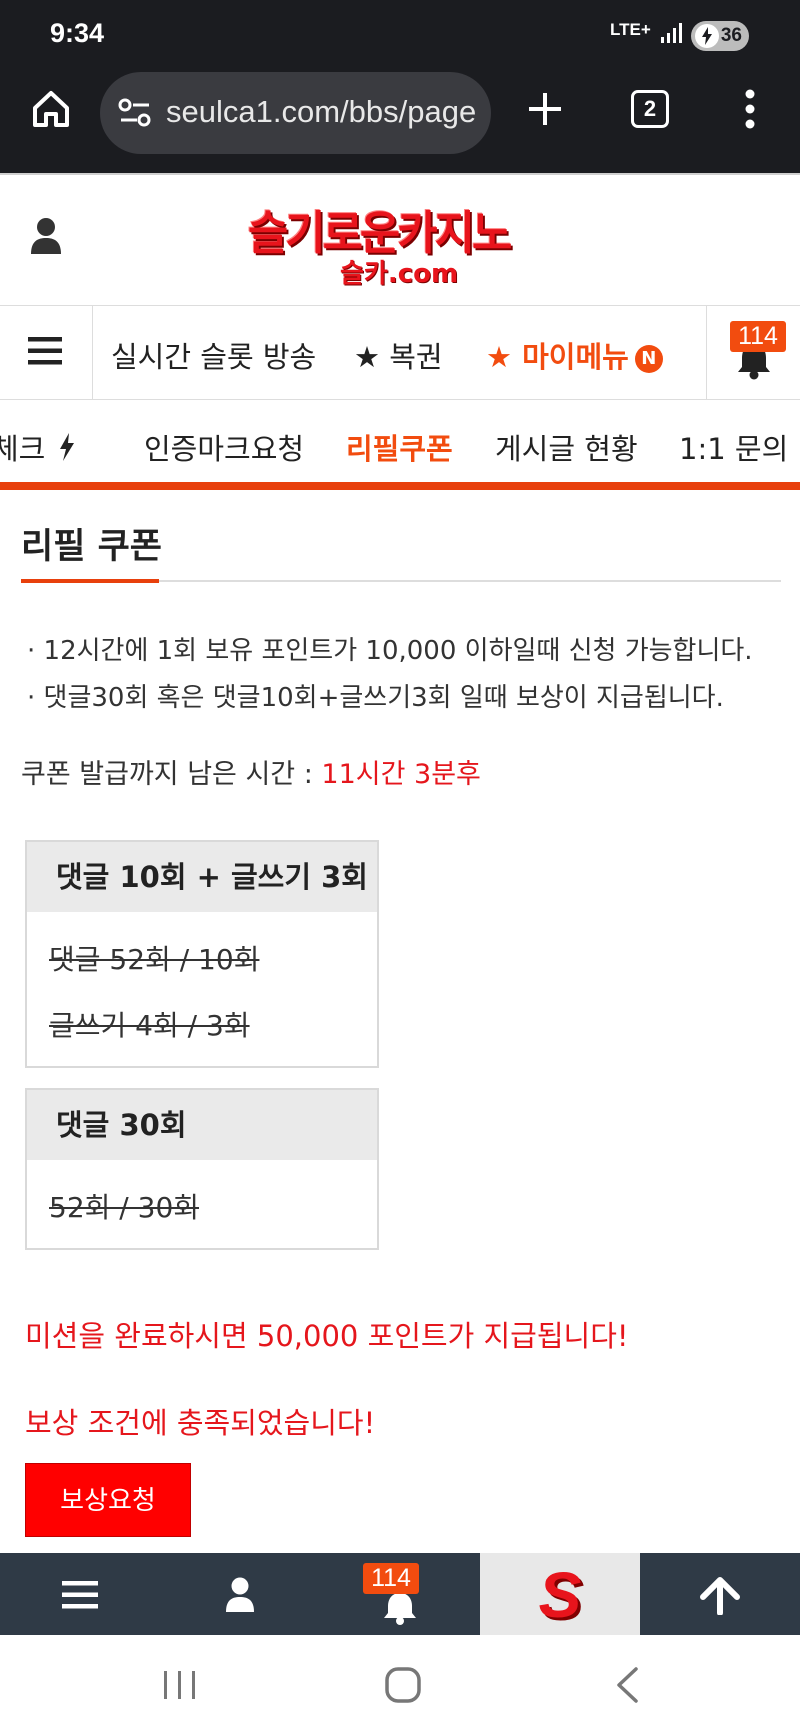  Describe the element at coordinates (202, 1125) in the screenshot. I see `mission-title: 댓글 30회` at that location.